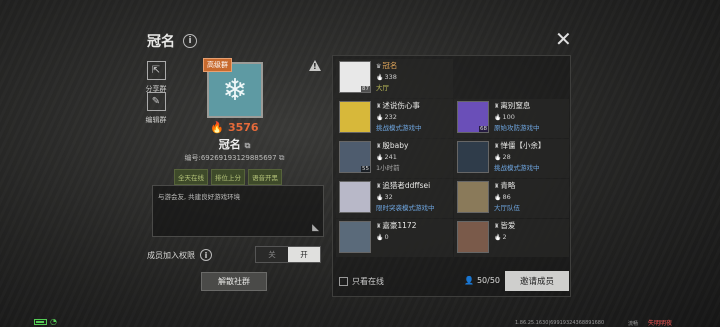 The height and width of the screenshot is (327, 720). I want to click on member-name: ♜离别窒息, so click(517, 106).